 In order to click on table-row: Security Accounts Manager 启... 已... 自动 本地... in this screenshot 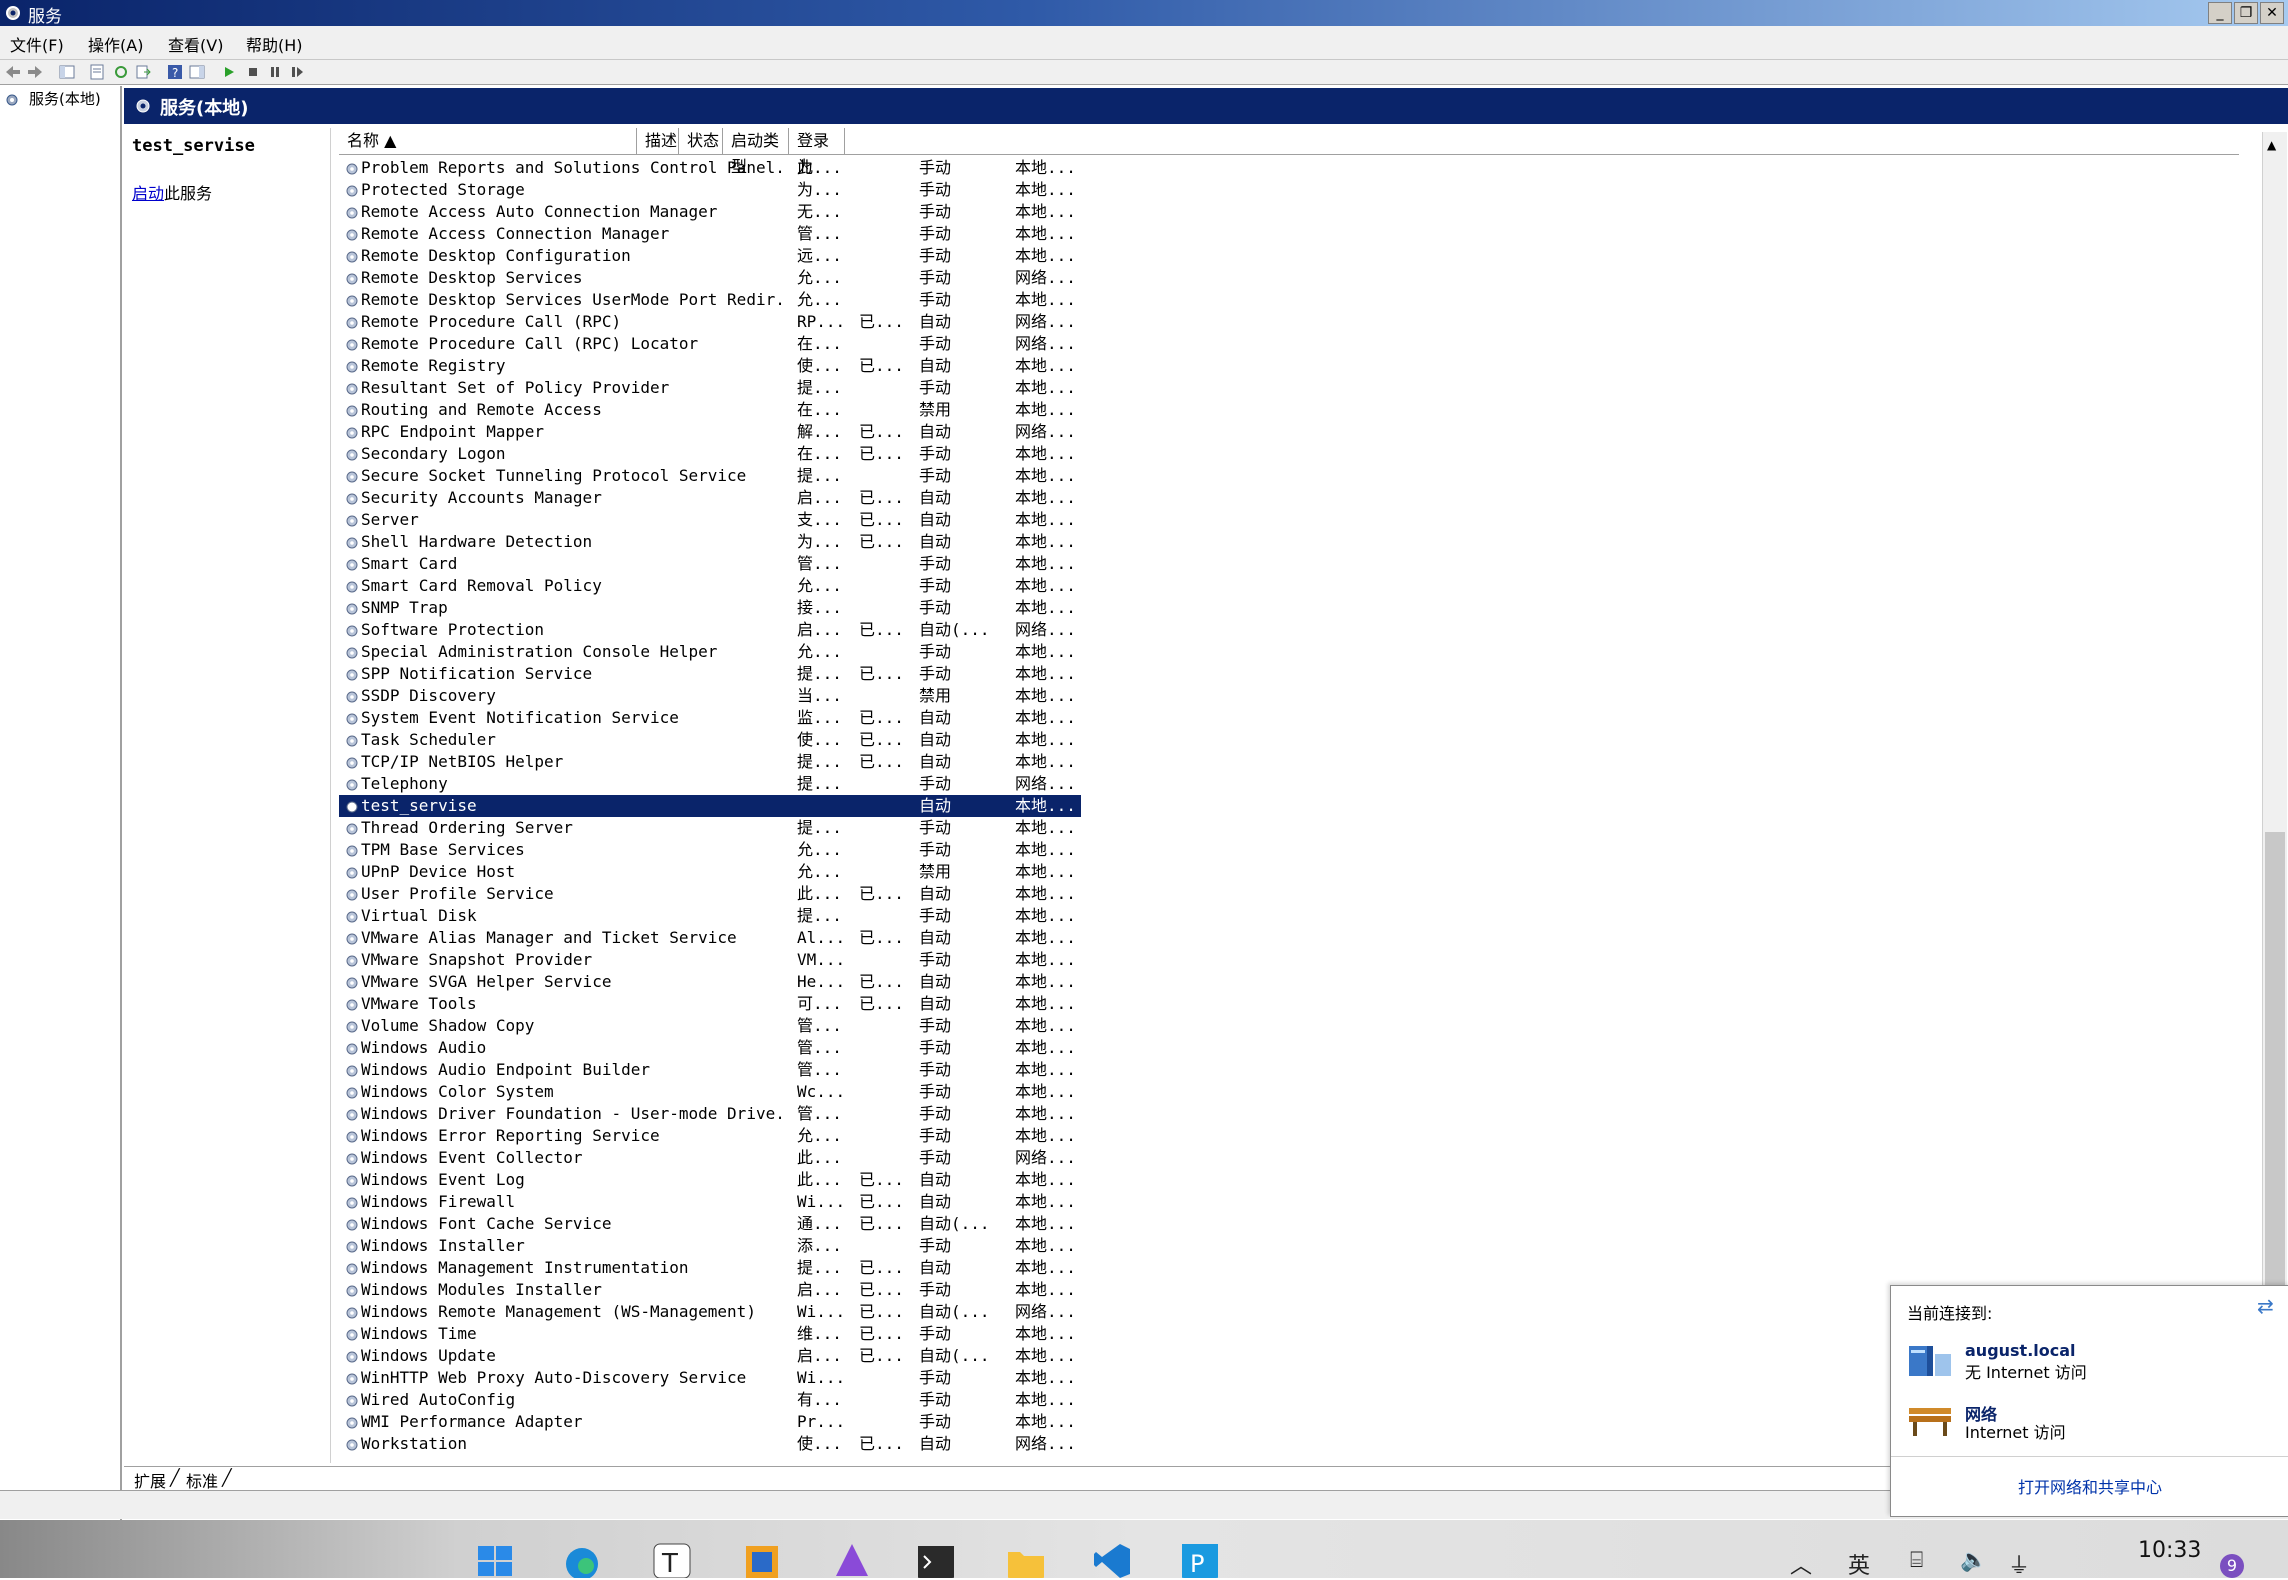, I will do `click(1289, 498)`.